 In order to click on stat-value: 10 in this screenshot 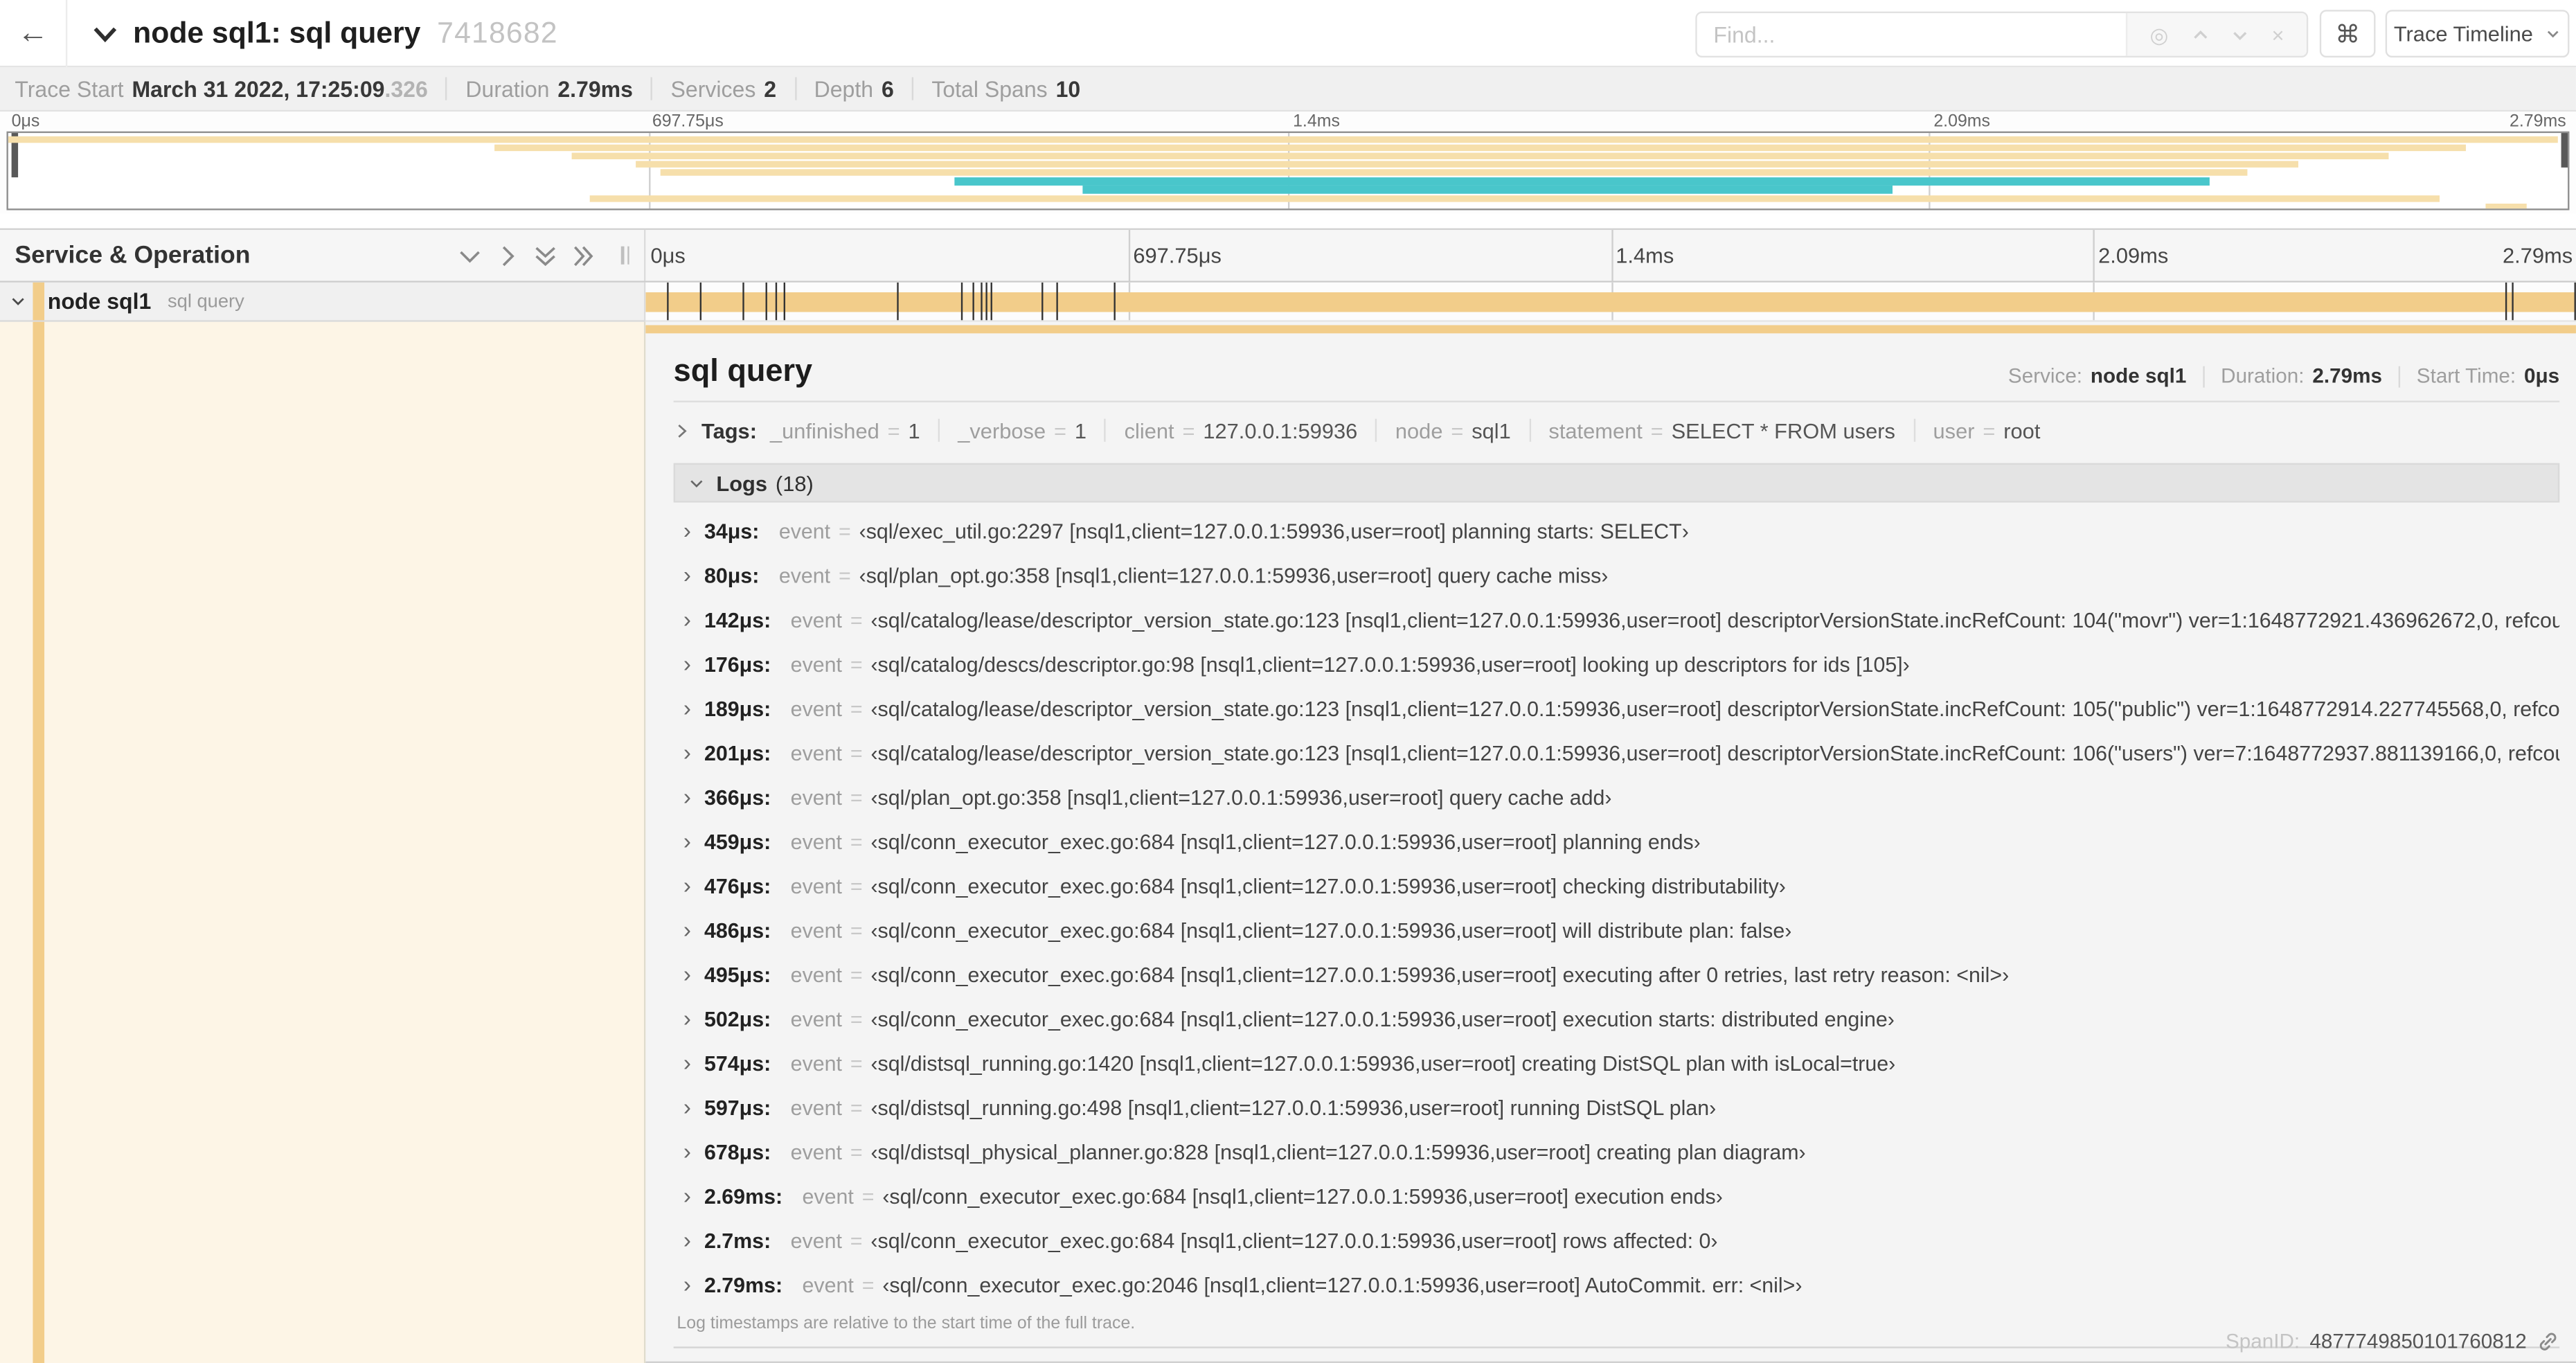, I will do `click(1068, 89)`.